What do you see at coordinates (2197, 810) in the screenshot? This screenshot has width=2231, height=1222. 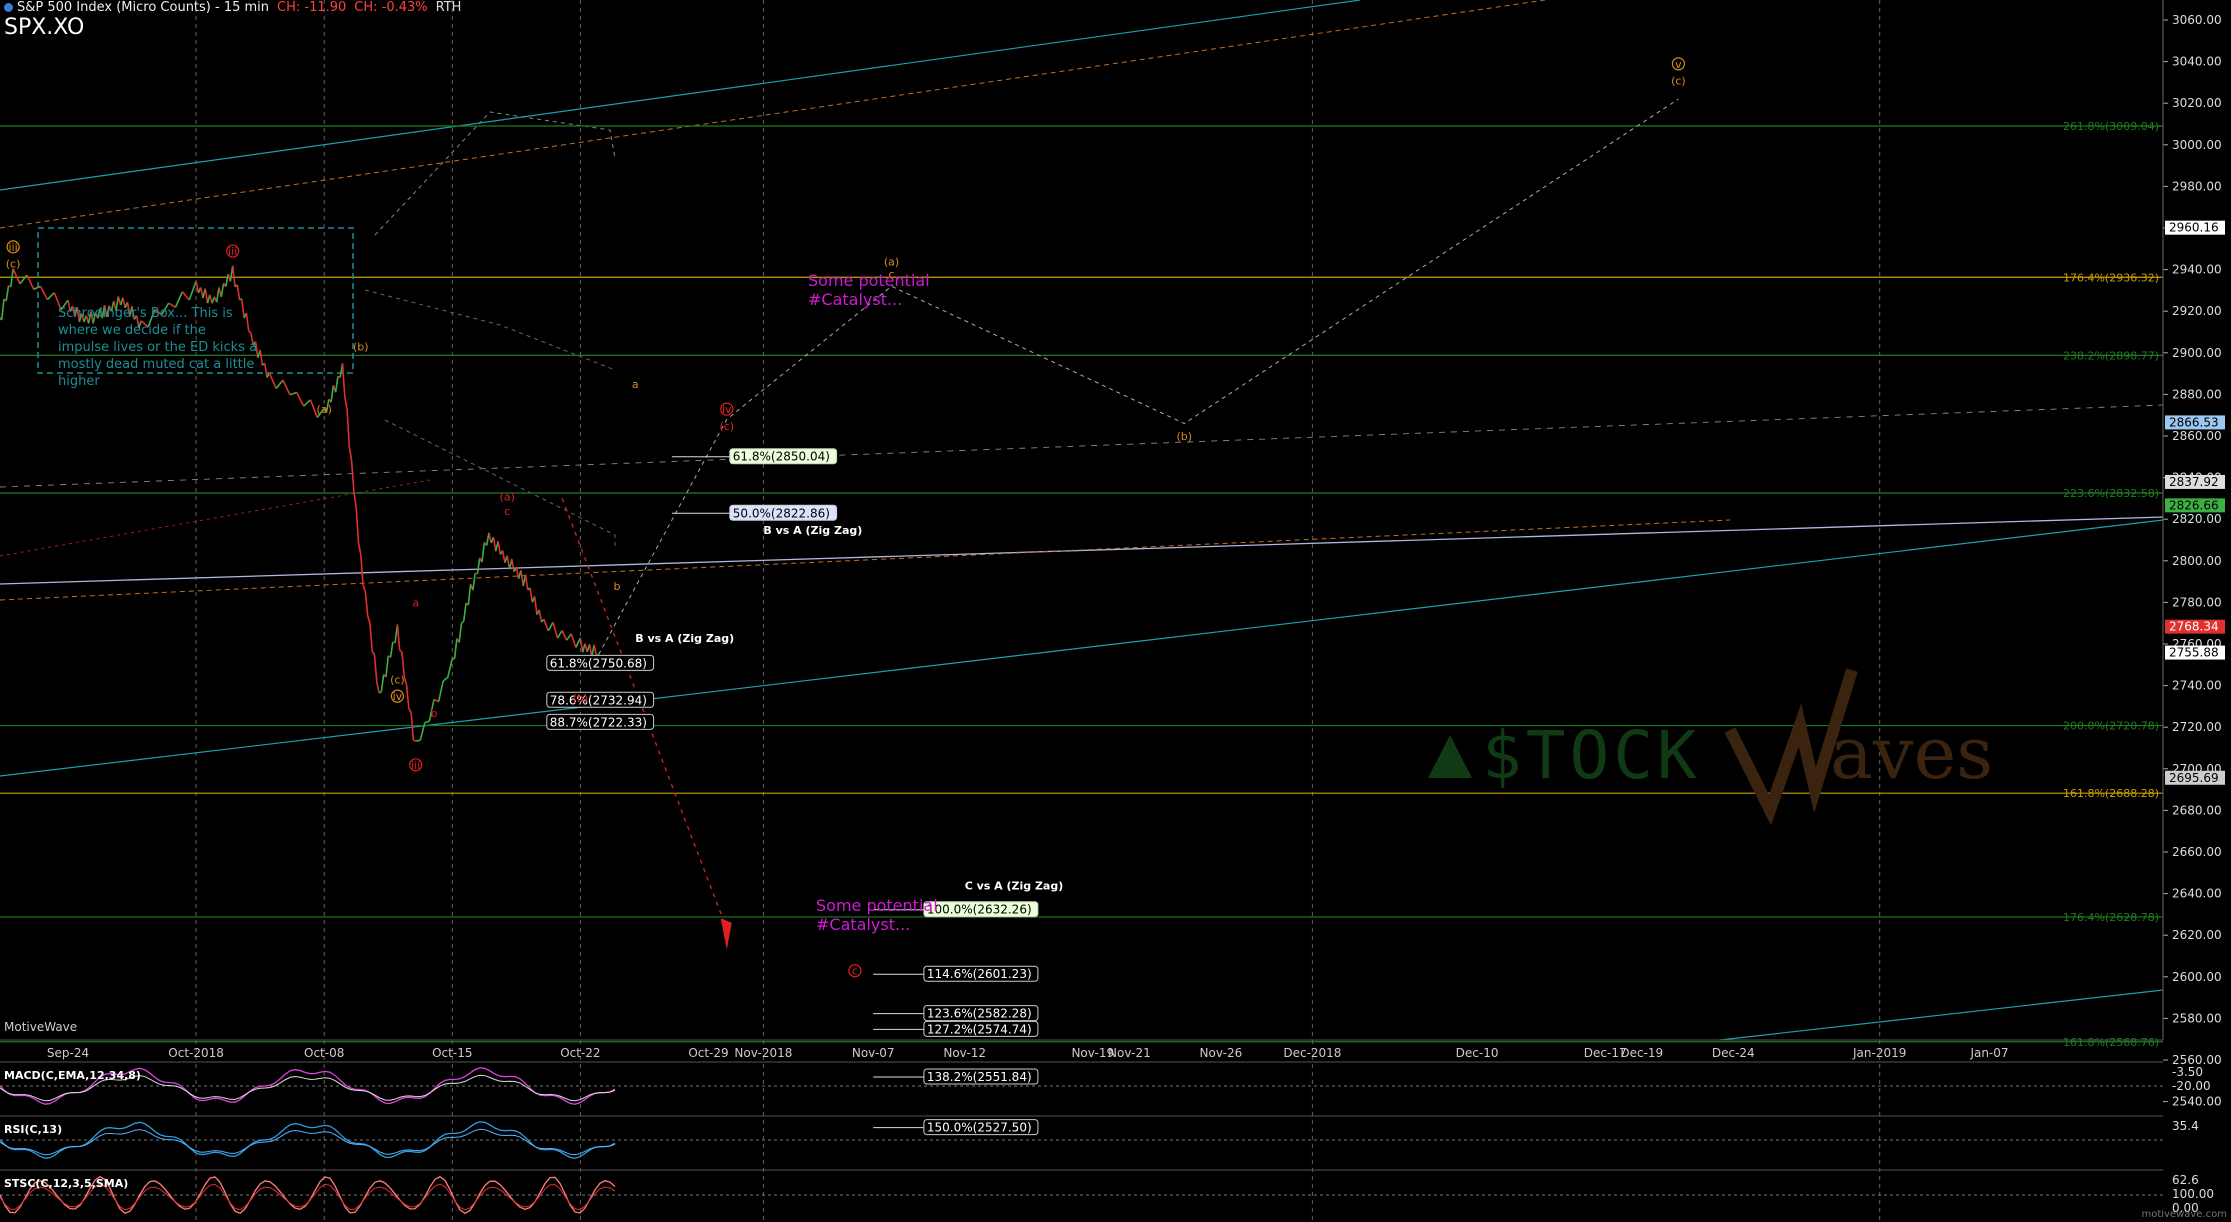 I see `y-tick-label: 2680.00` at bounding box center [2197, 810].